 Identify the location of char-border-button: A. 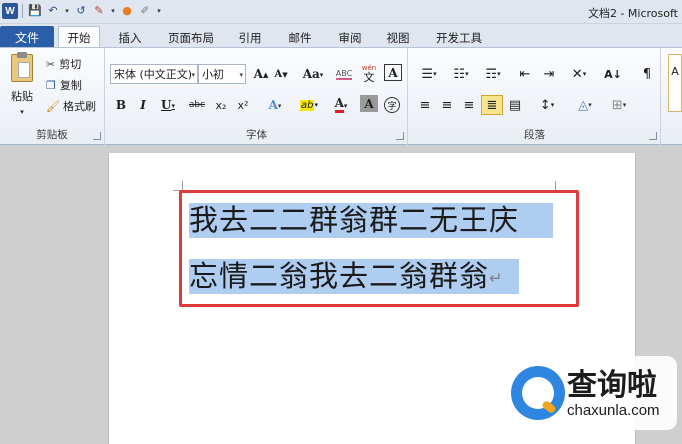
(393, 72).